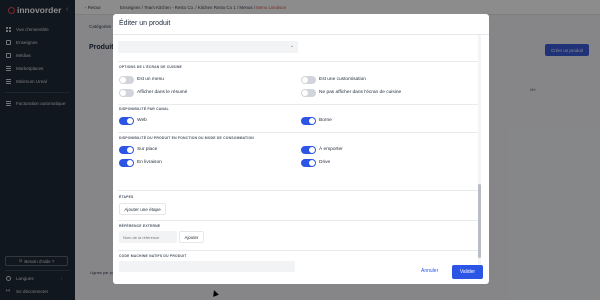  Describe the element at coordinates (301, 24) in the screenshot. I see `modal-header: Éditer un produit` at that location.